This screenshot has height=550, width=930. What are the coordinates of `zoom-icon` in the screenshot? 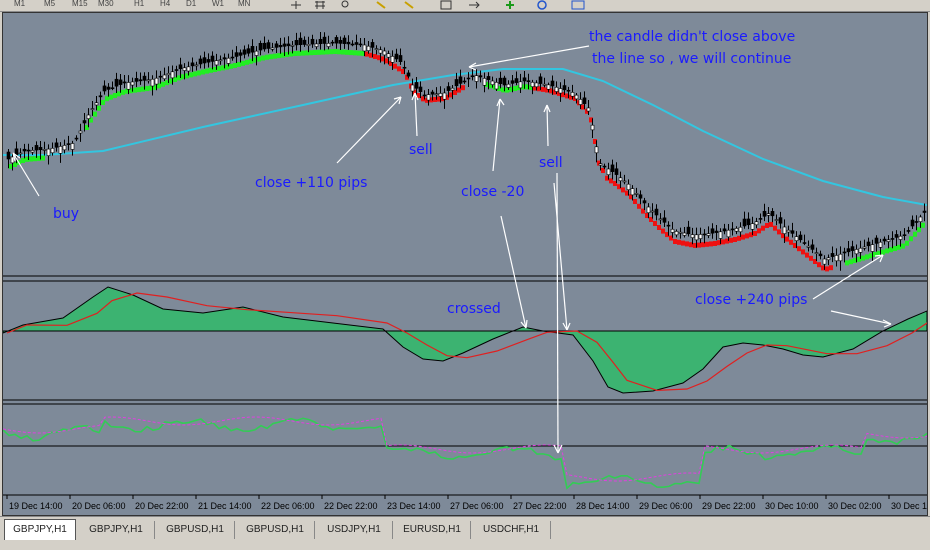 It's located at (346, 5).